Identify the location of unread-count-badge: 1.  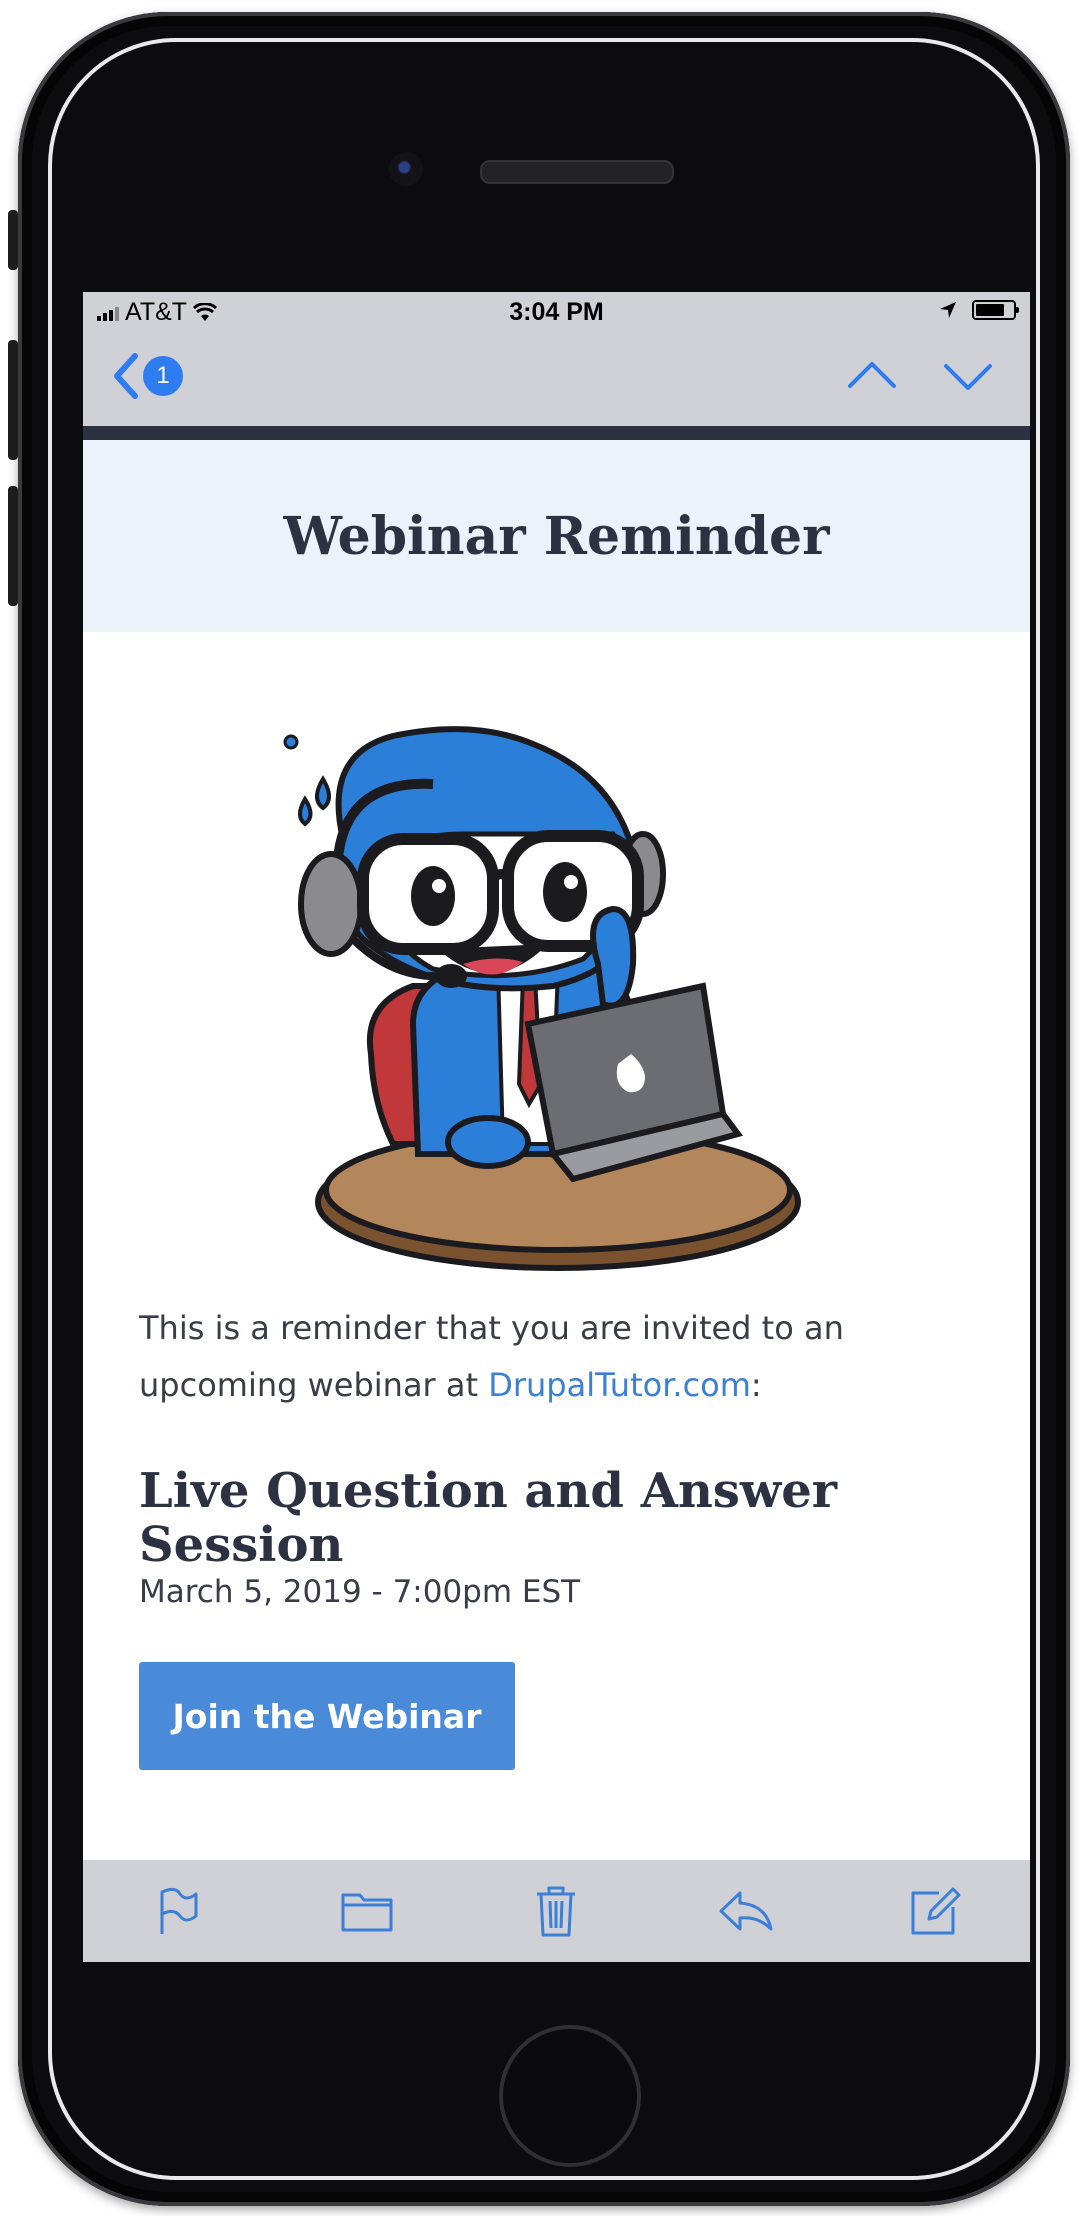
(163, 376).